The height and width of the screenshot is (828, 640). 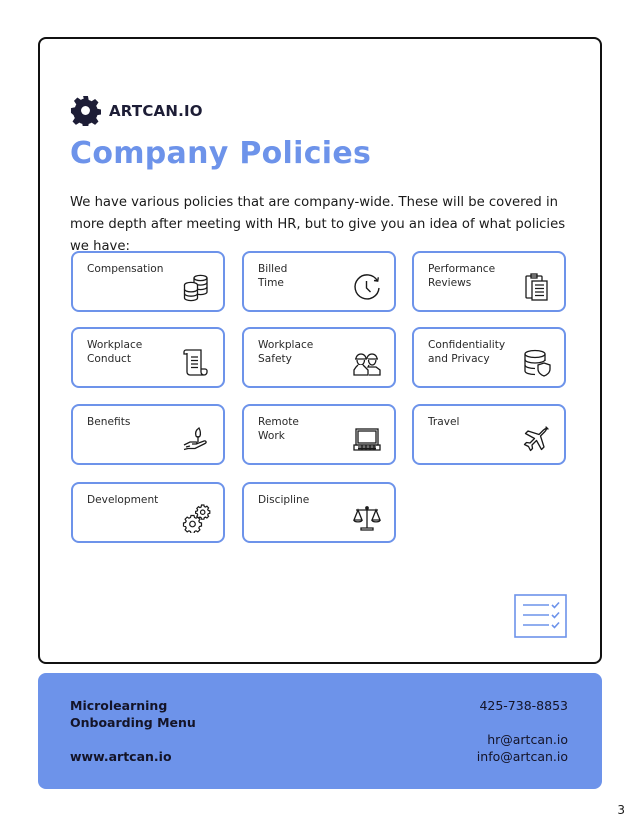 I want to click on hand-plant-icon, so click(x=196, y=440).